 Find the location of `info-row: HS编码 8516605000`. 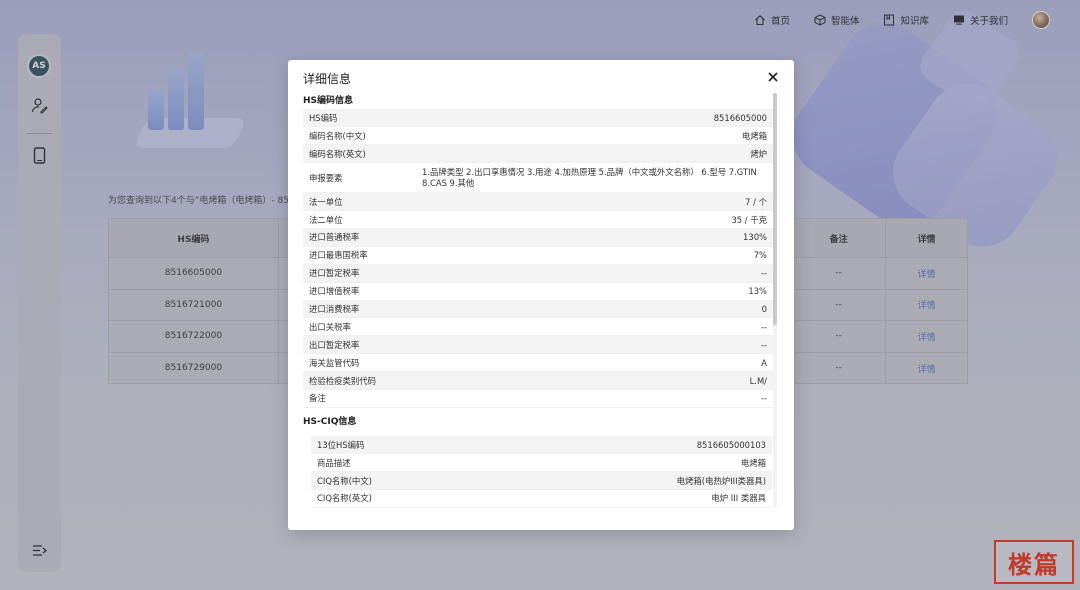

info-row: HS编码 8516605000 is located at coordinates (538, 118).